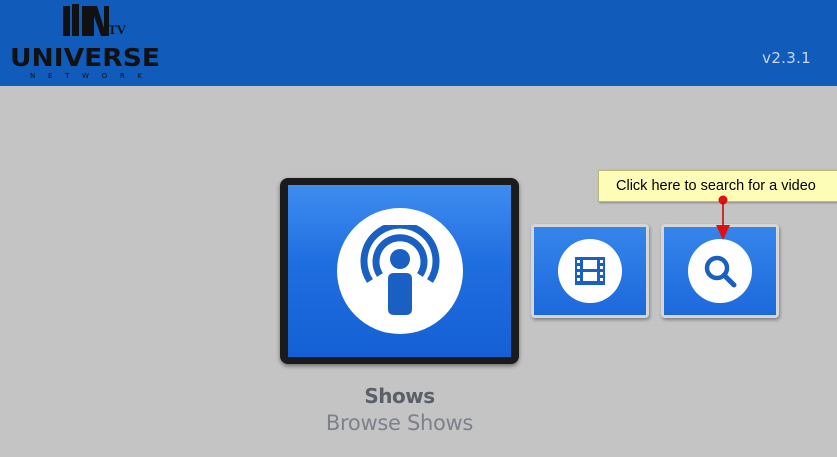  Describe the element at coordinates (786, 58) in the screenshot. I see `version-label: v2.3.1` at that location.